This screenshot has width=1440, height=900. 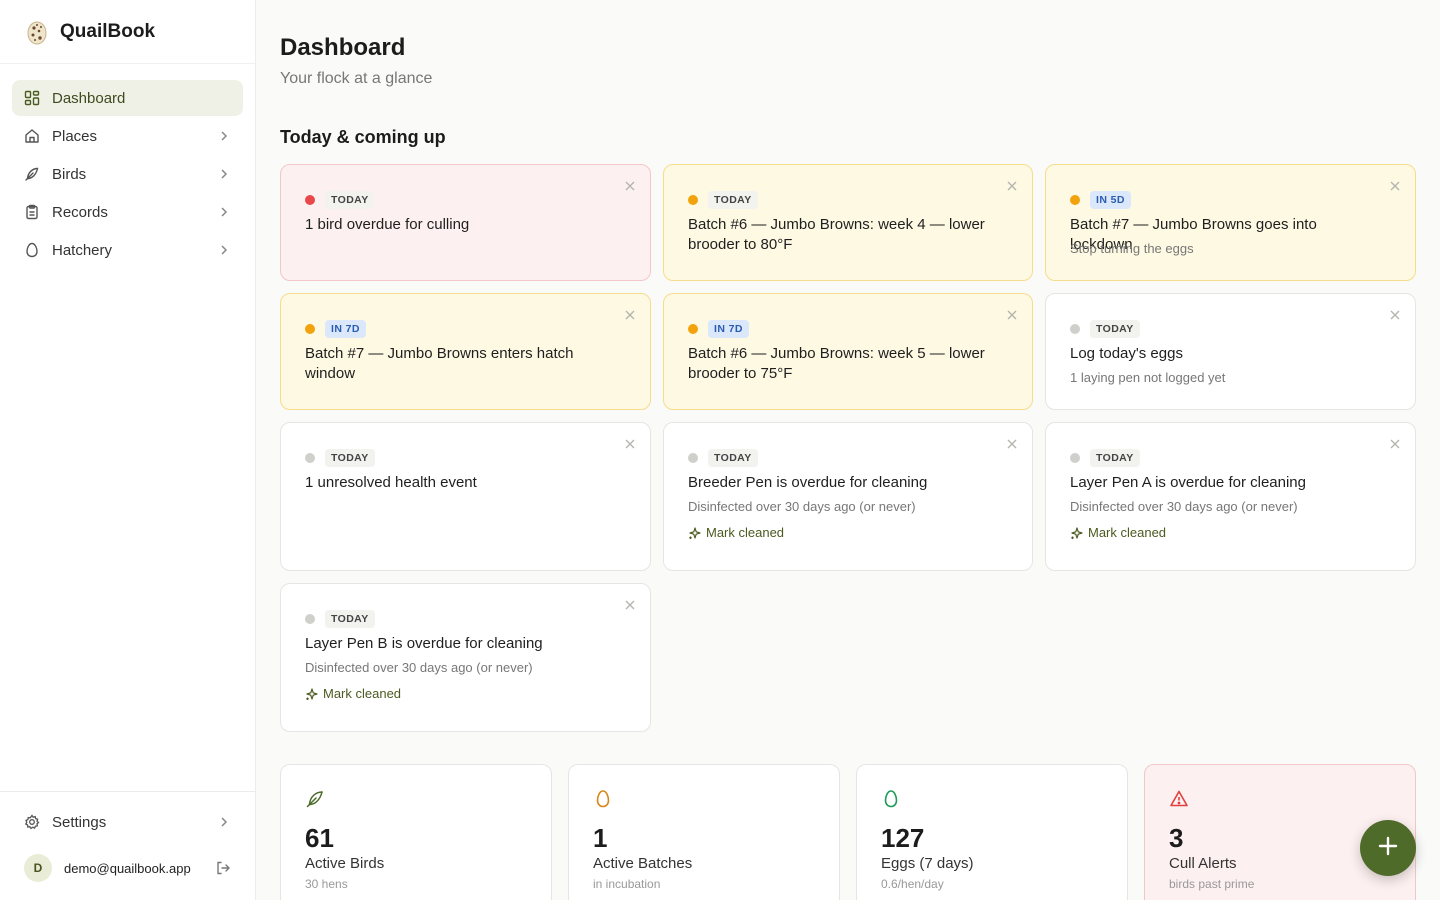 I want to click on gear-icon, so click(x=32, y=822).